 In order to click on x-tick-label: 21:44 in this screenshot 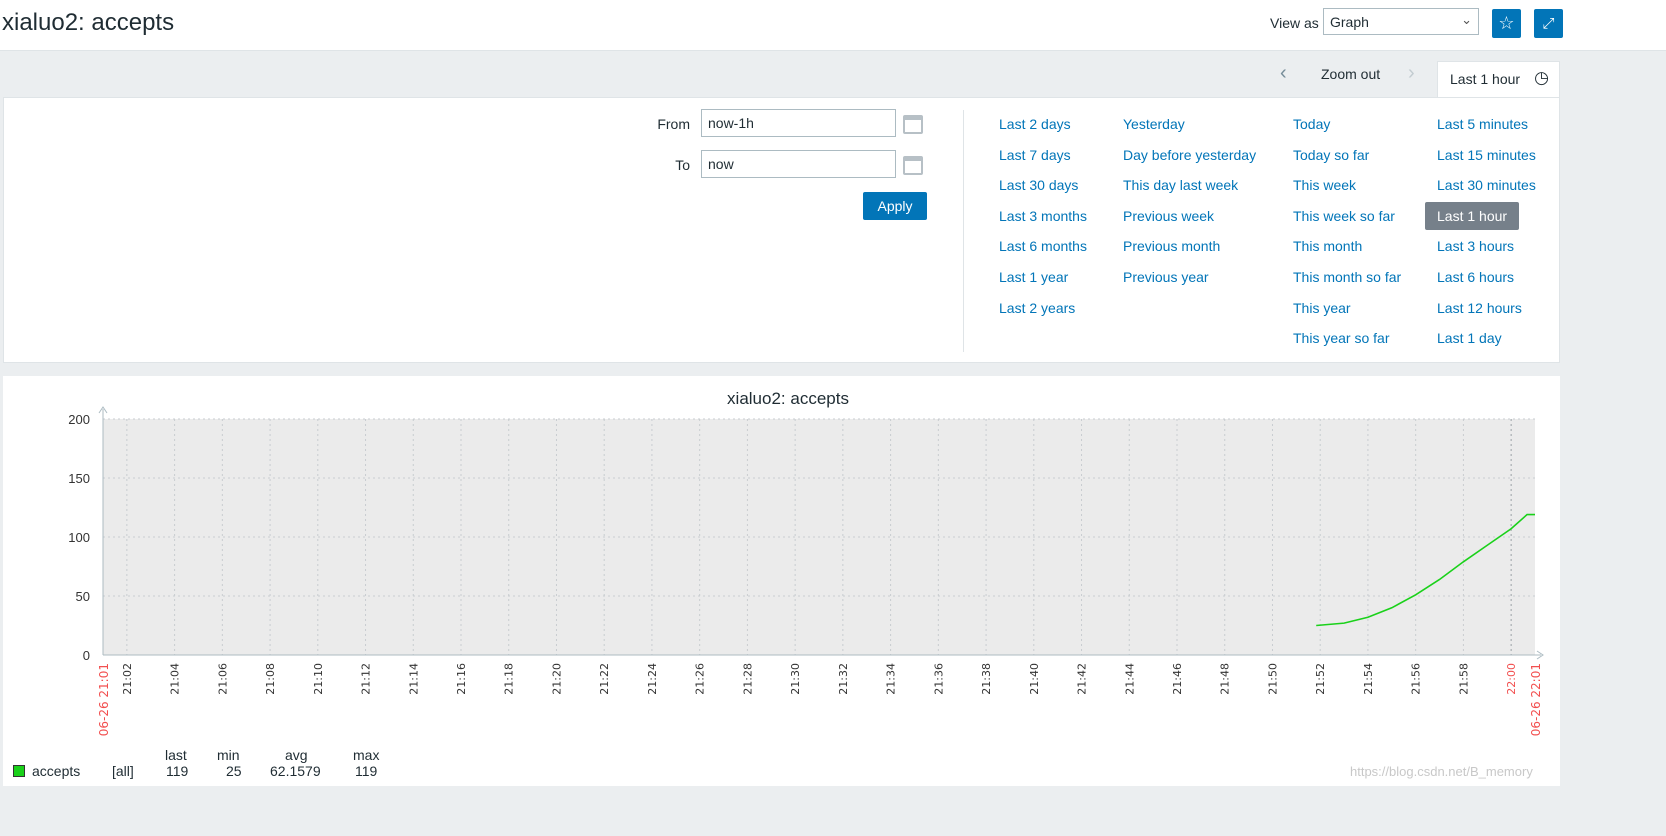, I will do `click(1129, 679)`.